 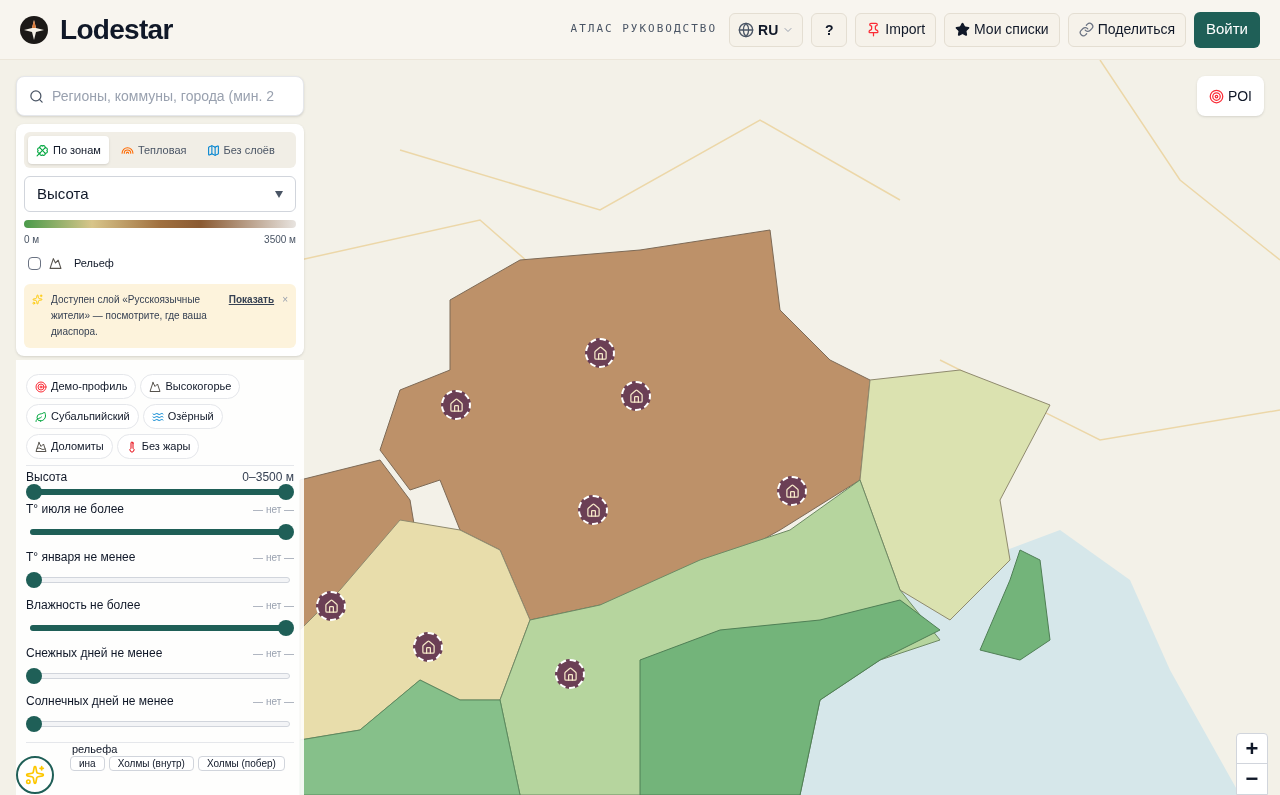 What do you see at coordinates (81, 386) in the screenshot?
I see `preset-chip: Демо-профиль` at bounding box center [81, 386].